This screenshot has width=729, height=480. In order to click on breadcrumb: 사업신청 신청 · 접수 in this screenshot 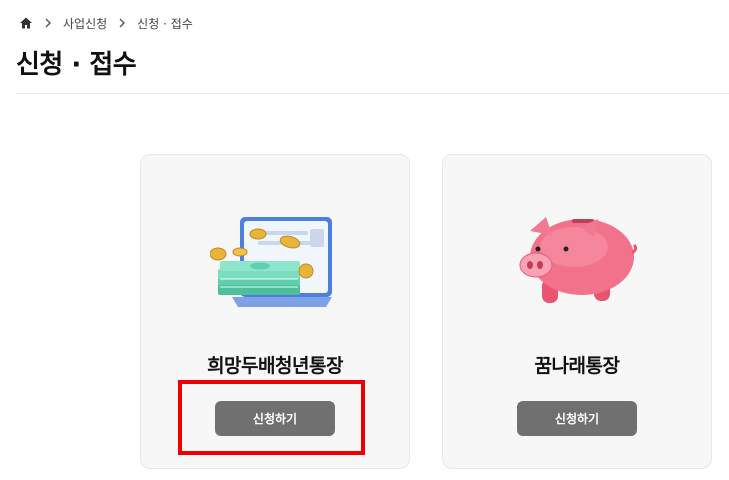, I will do `click(106, 23)`.